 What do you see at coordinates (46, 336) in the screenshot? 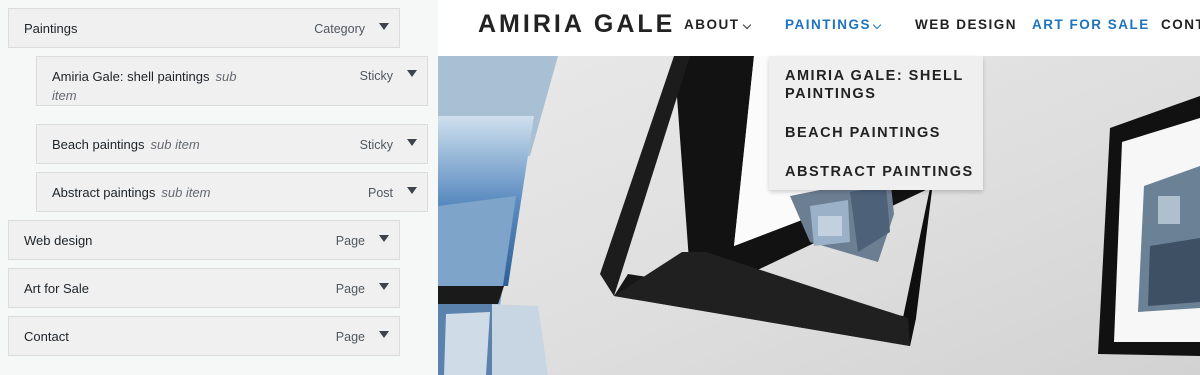
I see `menu-item-title: Contact` at bounding box center [46, 336].